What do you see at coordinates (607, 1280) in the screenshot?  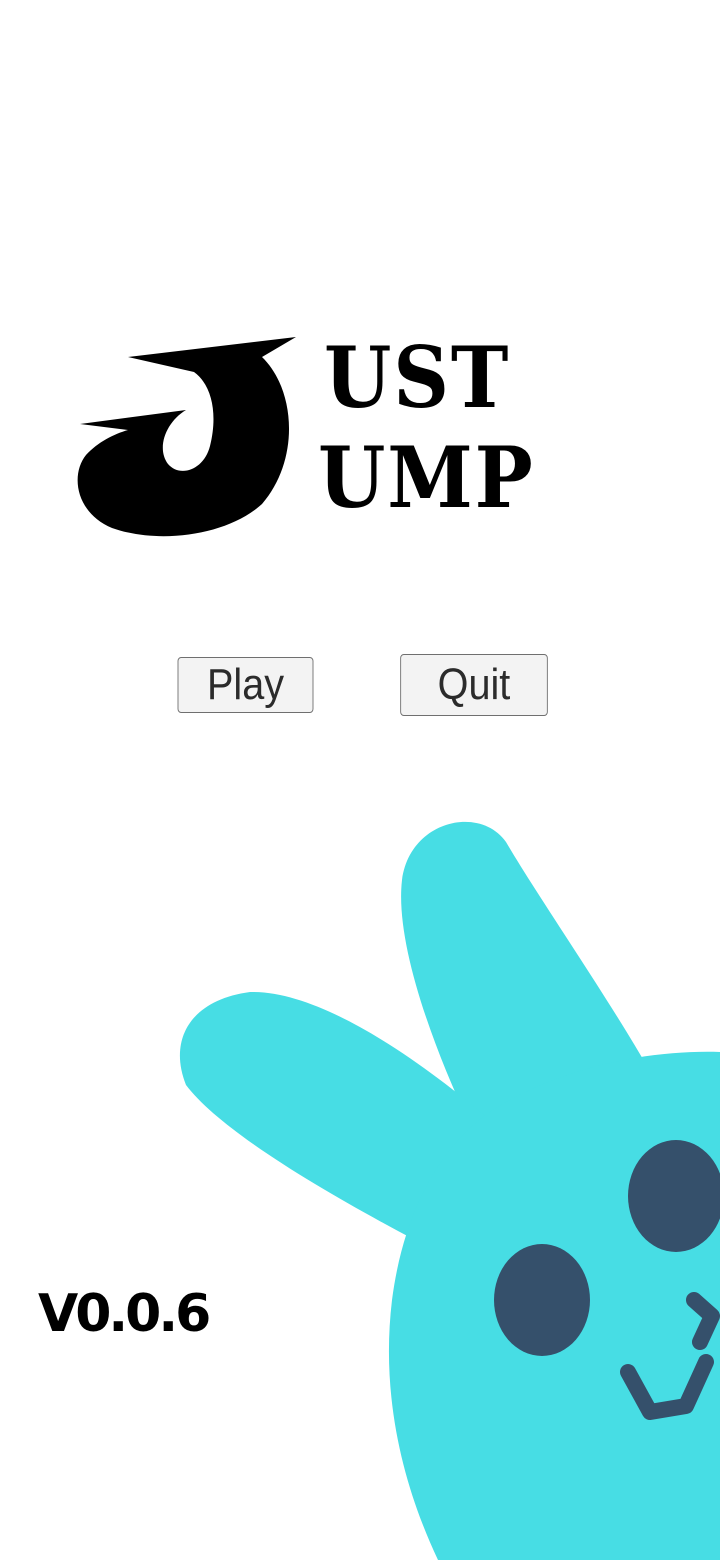 I see `bunny-face` at bounding box center [607, 1280].